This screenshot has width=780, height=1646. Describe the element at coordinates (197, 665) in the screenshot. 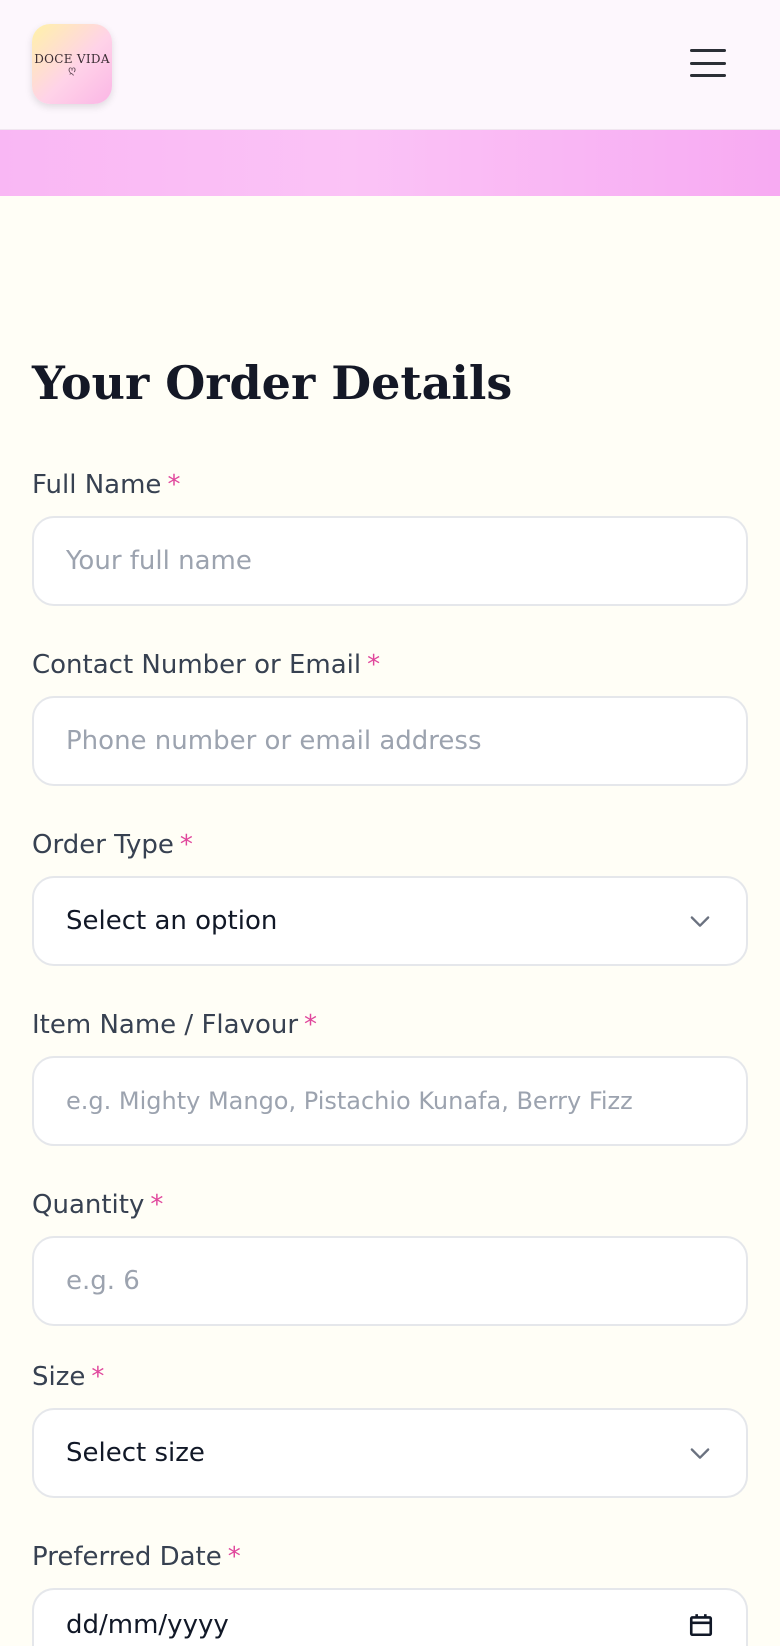

I see `contact-label-text: Contact Number or Email` at that location.